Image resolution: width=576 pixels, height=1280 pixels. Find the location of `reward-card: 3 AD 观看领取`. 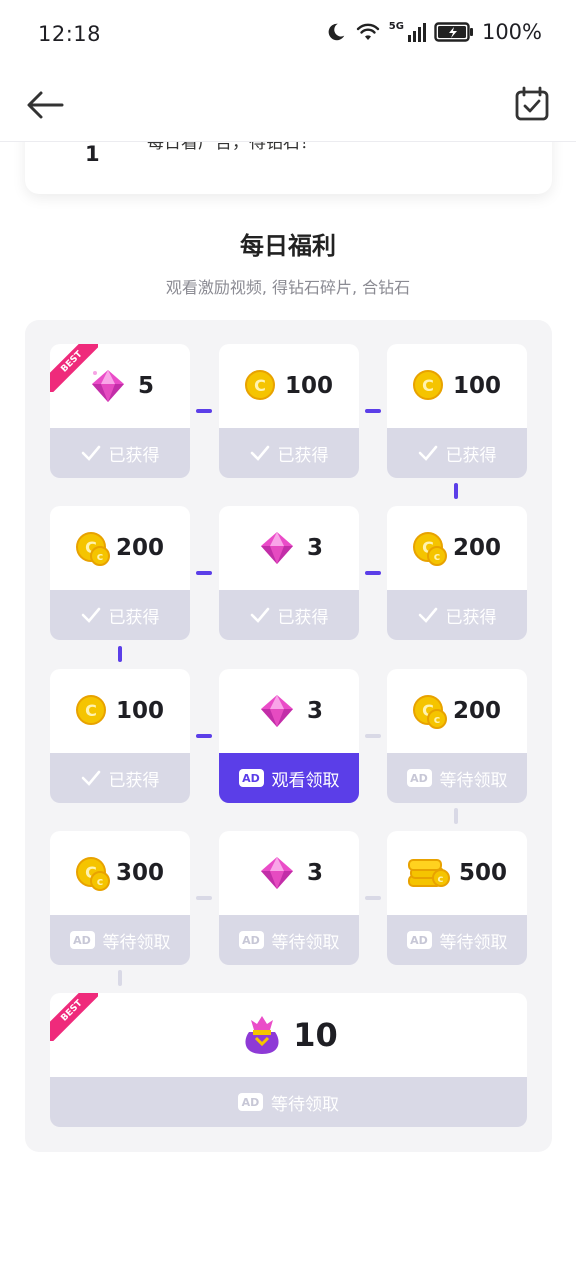

reward-card: 3 AD 观看领取 is located at coordinates (289, 736).